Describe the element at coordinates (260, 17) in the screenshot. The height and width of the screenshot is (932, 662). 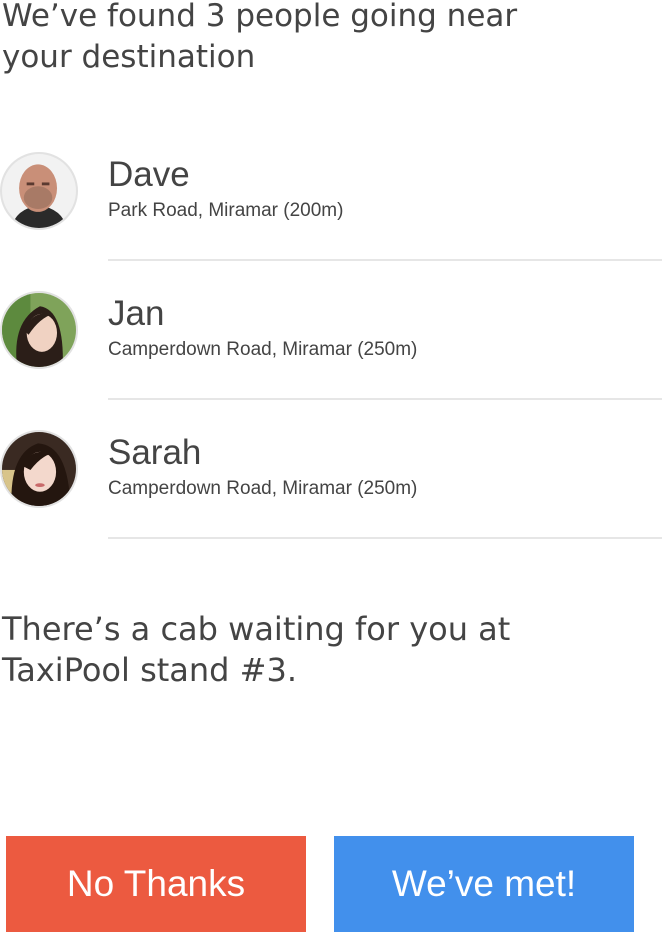
I see `page-title-line-1: We’ve found 3 people going near` at that location.